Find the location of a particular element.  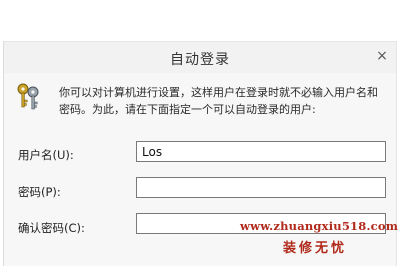

confirm-password-label: 确认密码(C): is located at coordinates (51, 228).